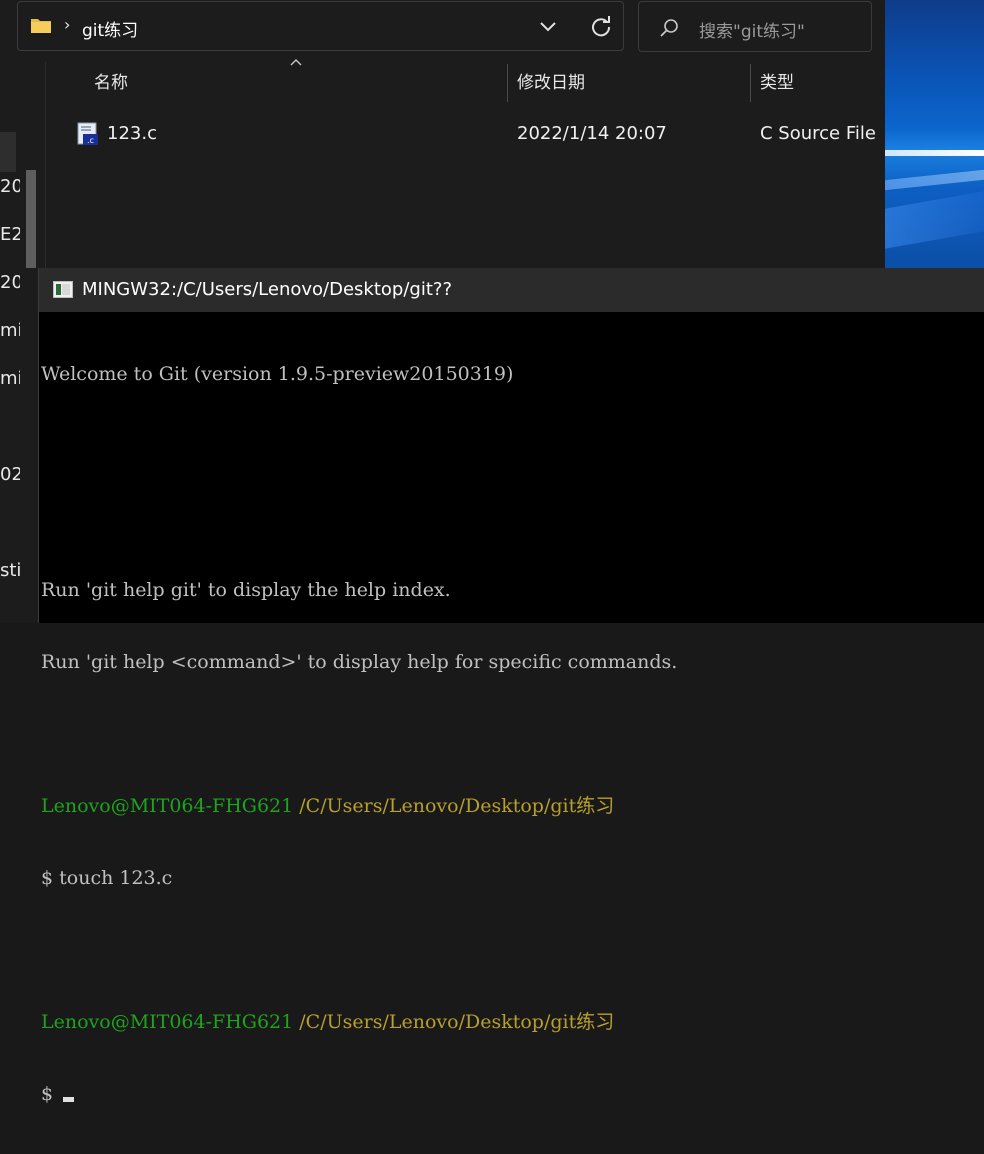 This screenshot has width=984, height=1154. I want to click on navigation-pane-lower: 202 mi mi 02 sti, so click(19, 445).